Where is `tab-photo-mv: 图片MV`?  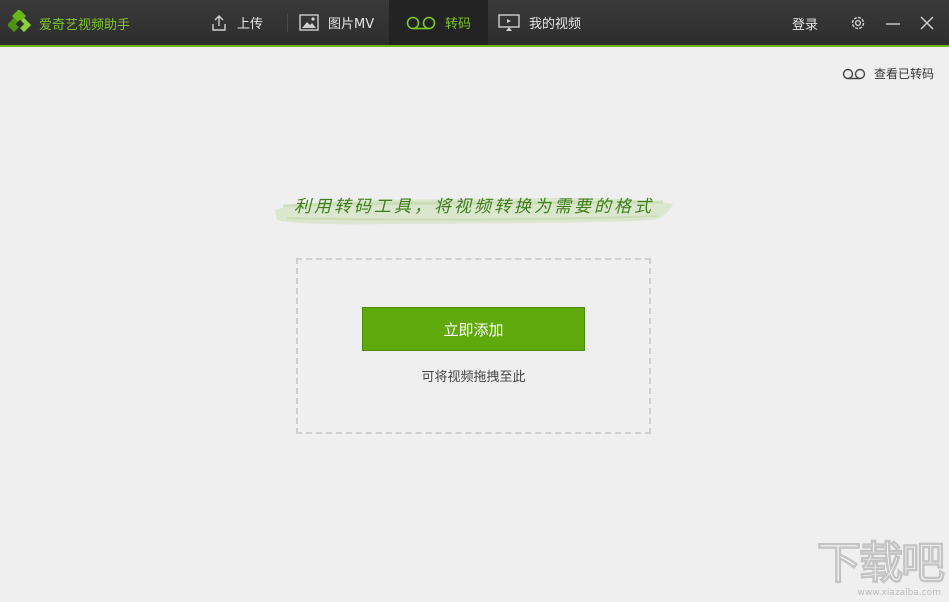
tab-photo-mv: 图片MV is located at coordinates (336, 22).